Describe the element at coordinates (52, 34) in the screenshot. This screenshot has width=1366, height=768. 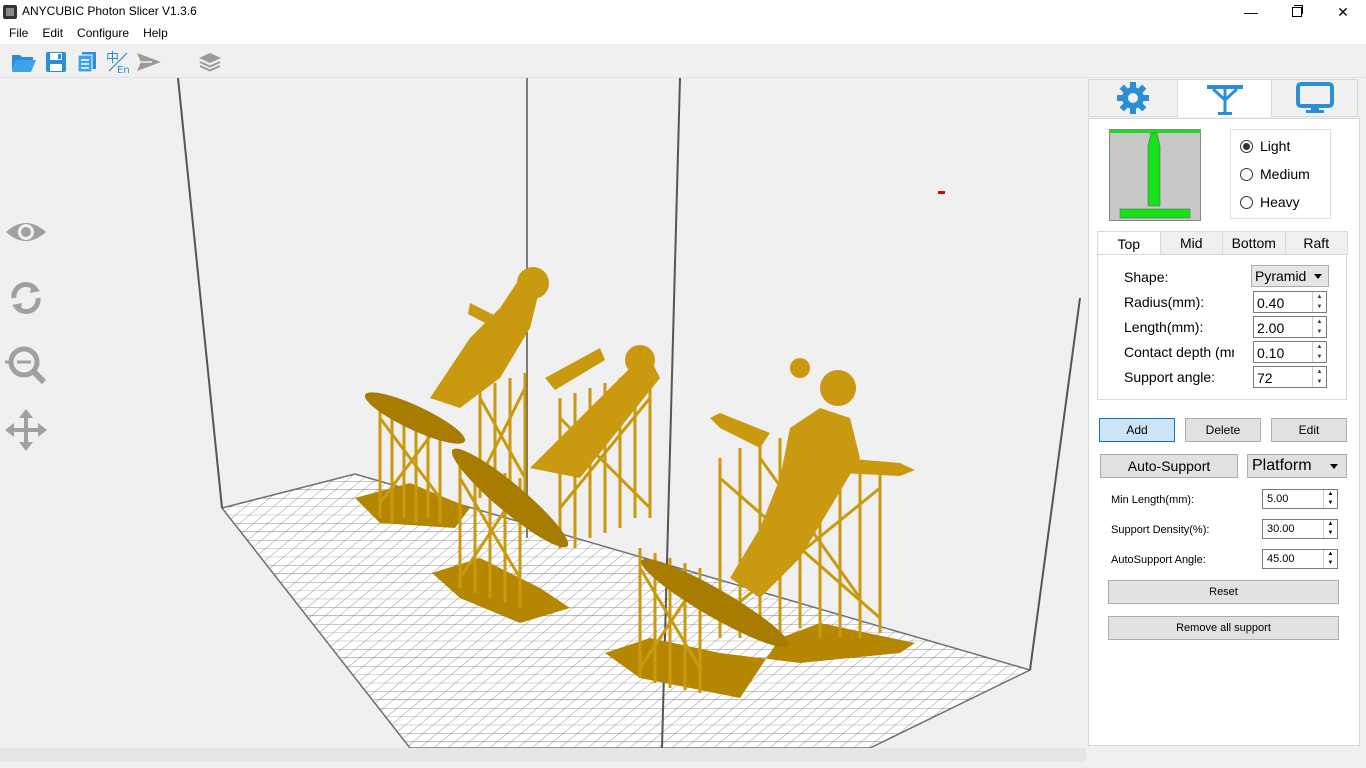
I see `menu-edit: Edit` at that location.